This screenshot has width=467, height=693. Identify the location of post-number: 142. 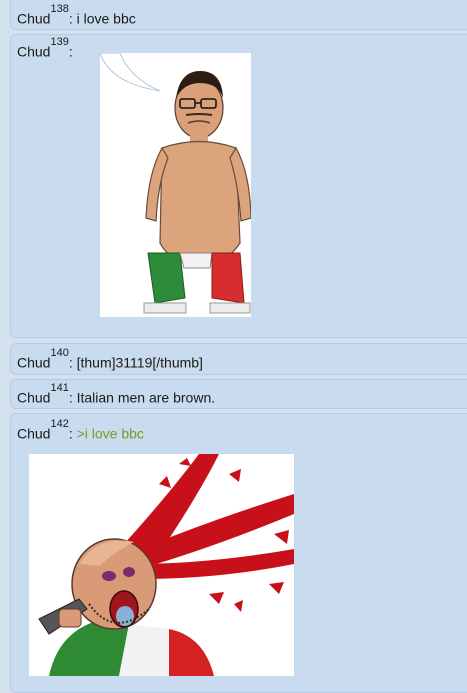
(59, 424).